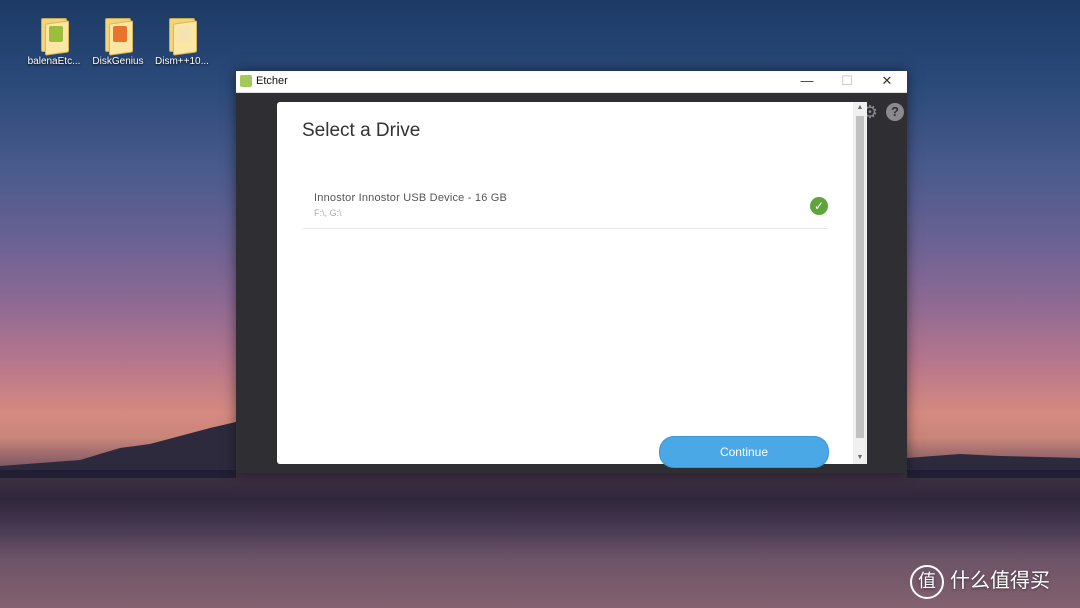  Describe the element at coordinates (860, 277) in the screenshot. I see `scrollbar-thumb` at that location.